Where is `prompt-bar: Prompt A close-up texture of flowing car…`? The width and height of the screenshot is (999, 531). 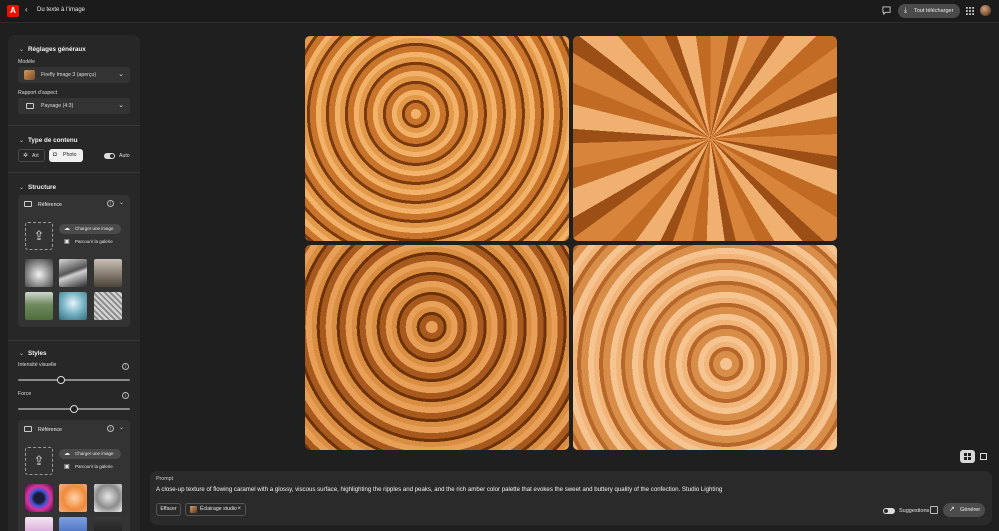 prompt-bar: Prompt A close-up texture of flowing car… is located at coordinates (571, 498).